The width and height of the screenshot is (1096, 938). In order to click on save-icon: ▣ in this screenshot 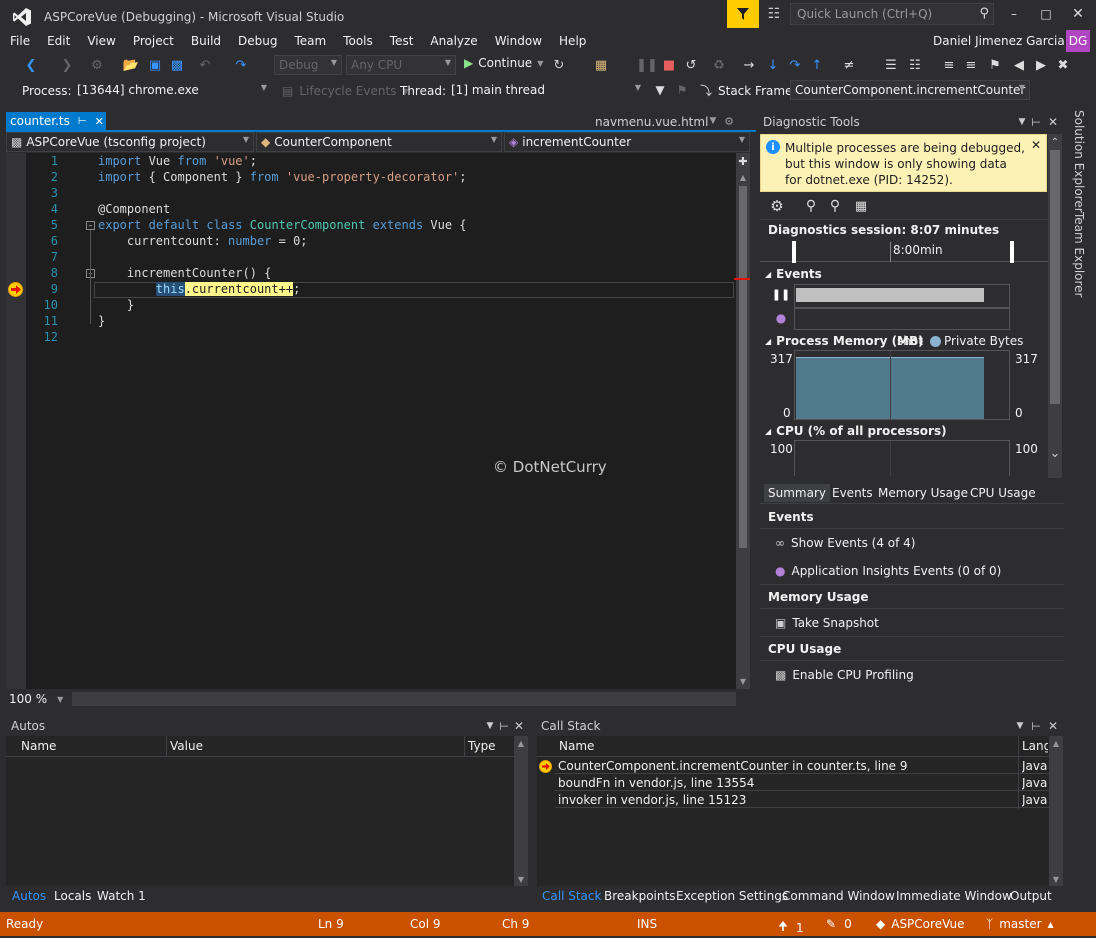, I will do `click(155, 65)`.